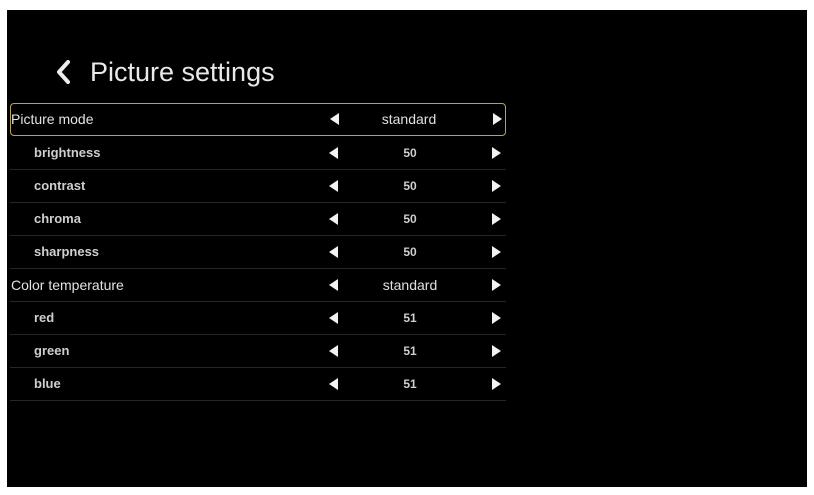 This screenshot has width=814, height=495. What do you see at coordinates (67, 251) in the screenshot?
I see `setting-label: sharpness` at bounding box center [67, 251].